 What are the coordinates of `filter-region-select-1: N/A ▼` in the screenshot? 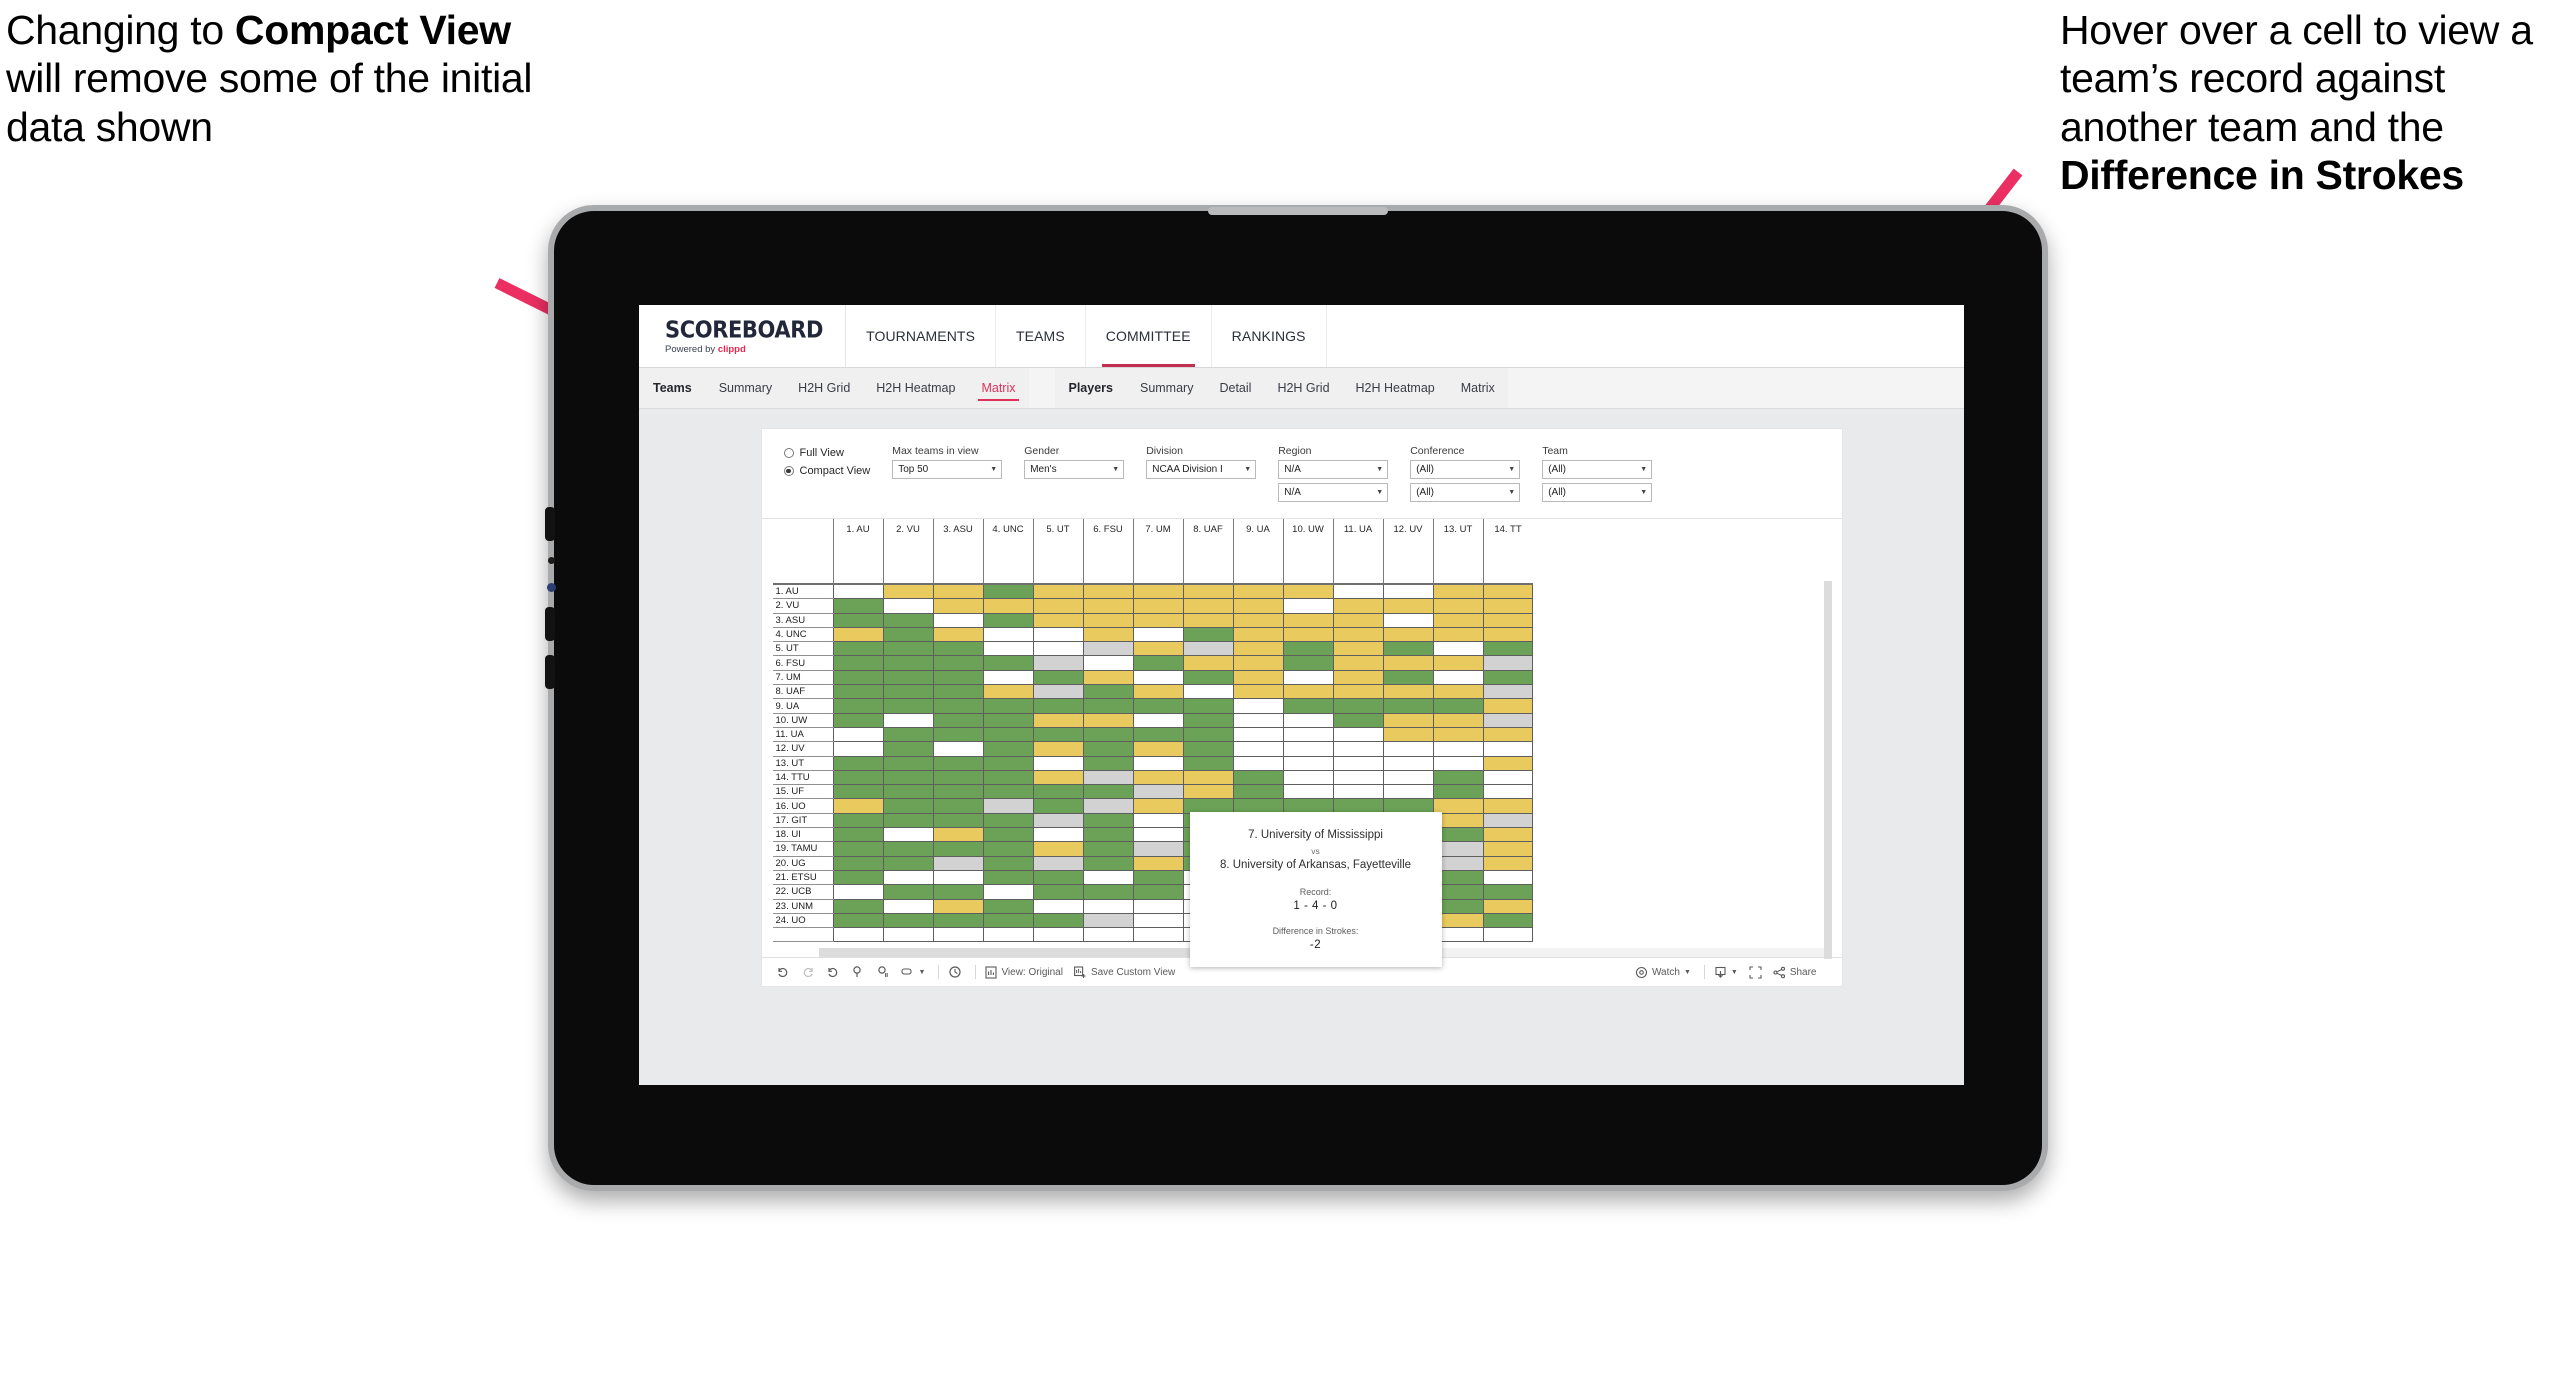 It's located at (1333, 469).